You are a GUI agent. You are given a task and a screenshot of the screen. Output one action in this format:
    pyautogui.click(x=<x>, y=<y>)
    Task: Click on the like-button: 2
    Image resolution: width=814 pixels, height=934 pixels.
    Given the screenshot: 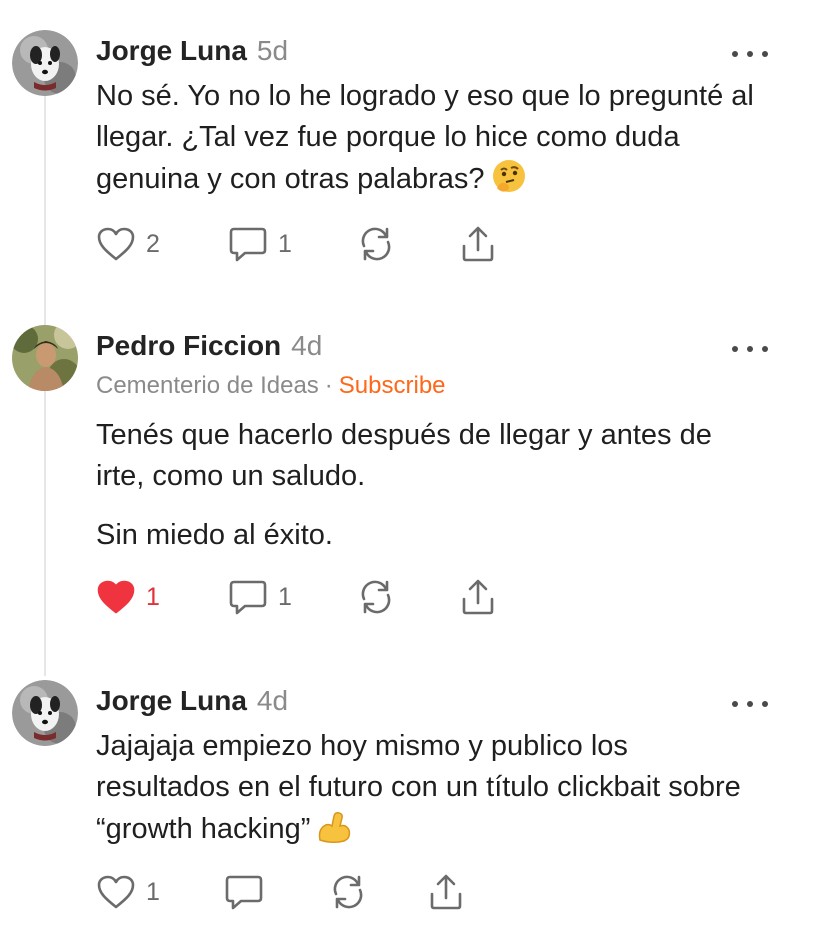 What is the action you would take?
    pyautogui.click(x=128, y=244)
    